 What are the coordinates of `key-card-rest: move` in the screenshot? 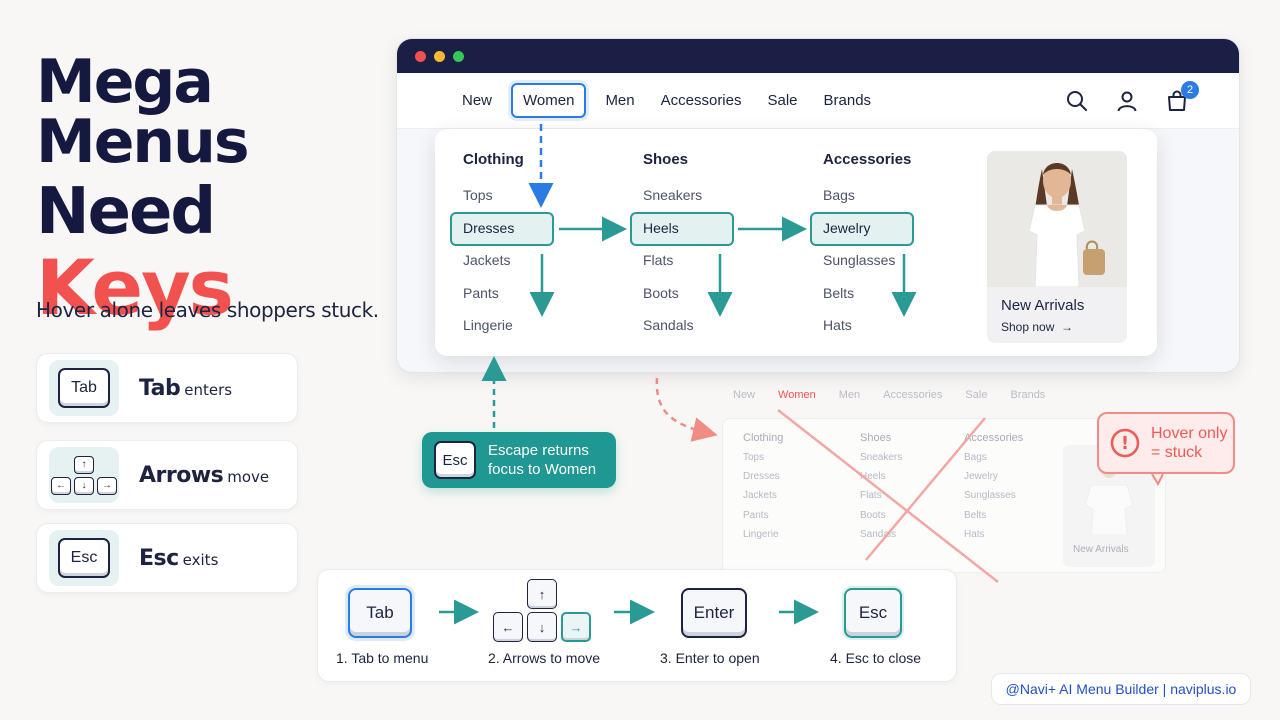 It's located at (248, 476).